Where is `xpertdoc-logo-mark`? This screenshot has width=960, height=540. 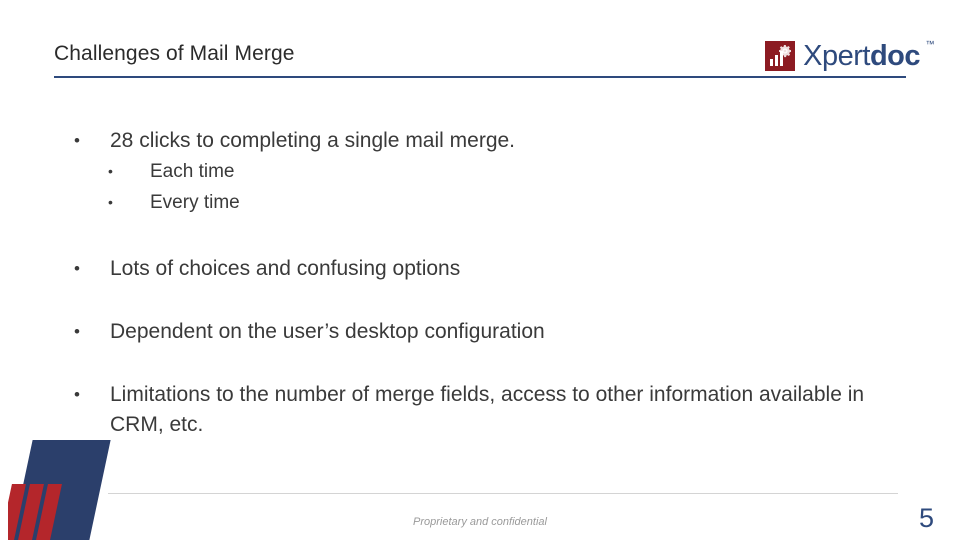 xpertdoc-logo-mark is located at coordinates (780, 56).